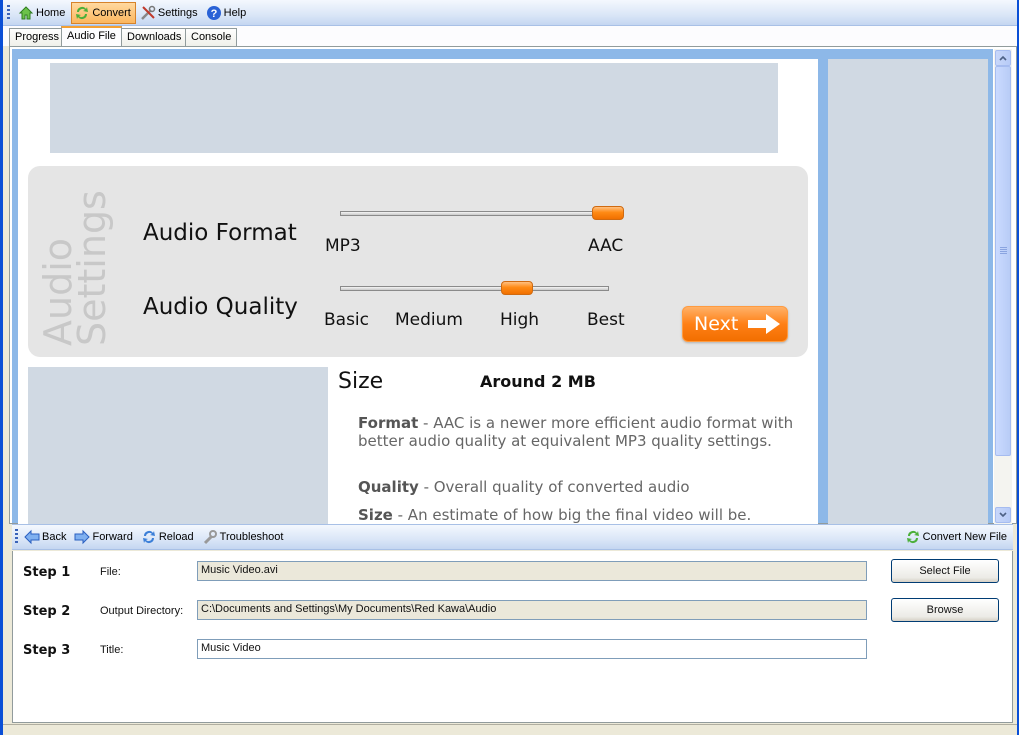 This screenshot has height=735, width=1019. Describe the element at coordinates (346, 320) in the screenshot. I see `quality-option-basic: Basic` at that location.